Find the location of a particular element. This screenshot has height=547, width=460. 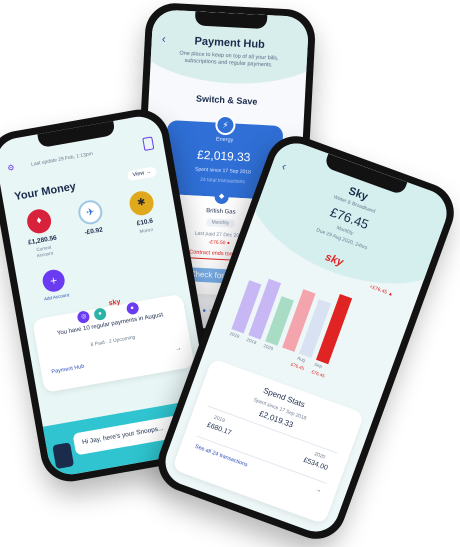

account-name: Current Account is located at coordinates (45, 251).